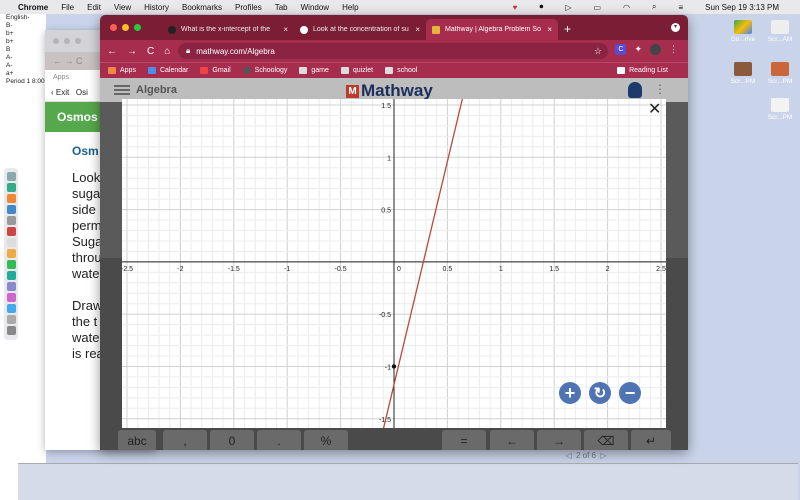  What do you see at coordinates (281, 7) in the screenshot?
I see `menu-tab: Tab` at bounding box center [281, 7].